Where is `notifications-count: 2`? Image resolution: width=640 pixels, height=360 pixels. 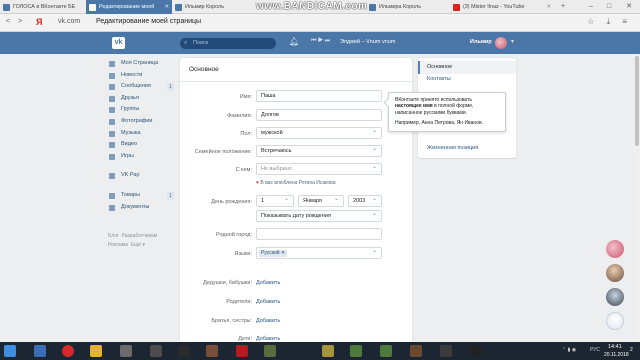 notifications-count: 2 is located at coordinates (631, 350).